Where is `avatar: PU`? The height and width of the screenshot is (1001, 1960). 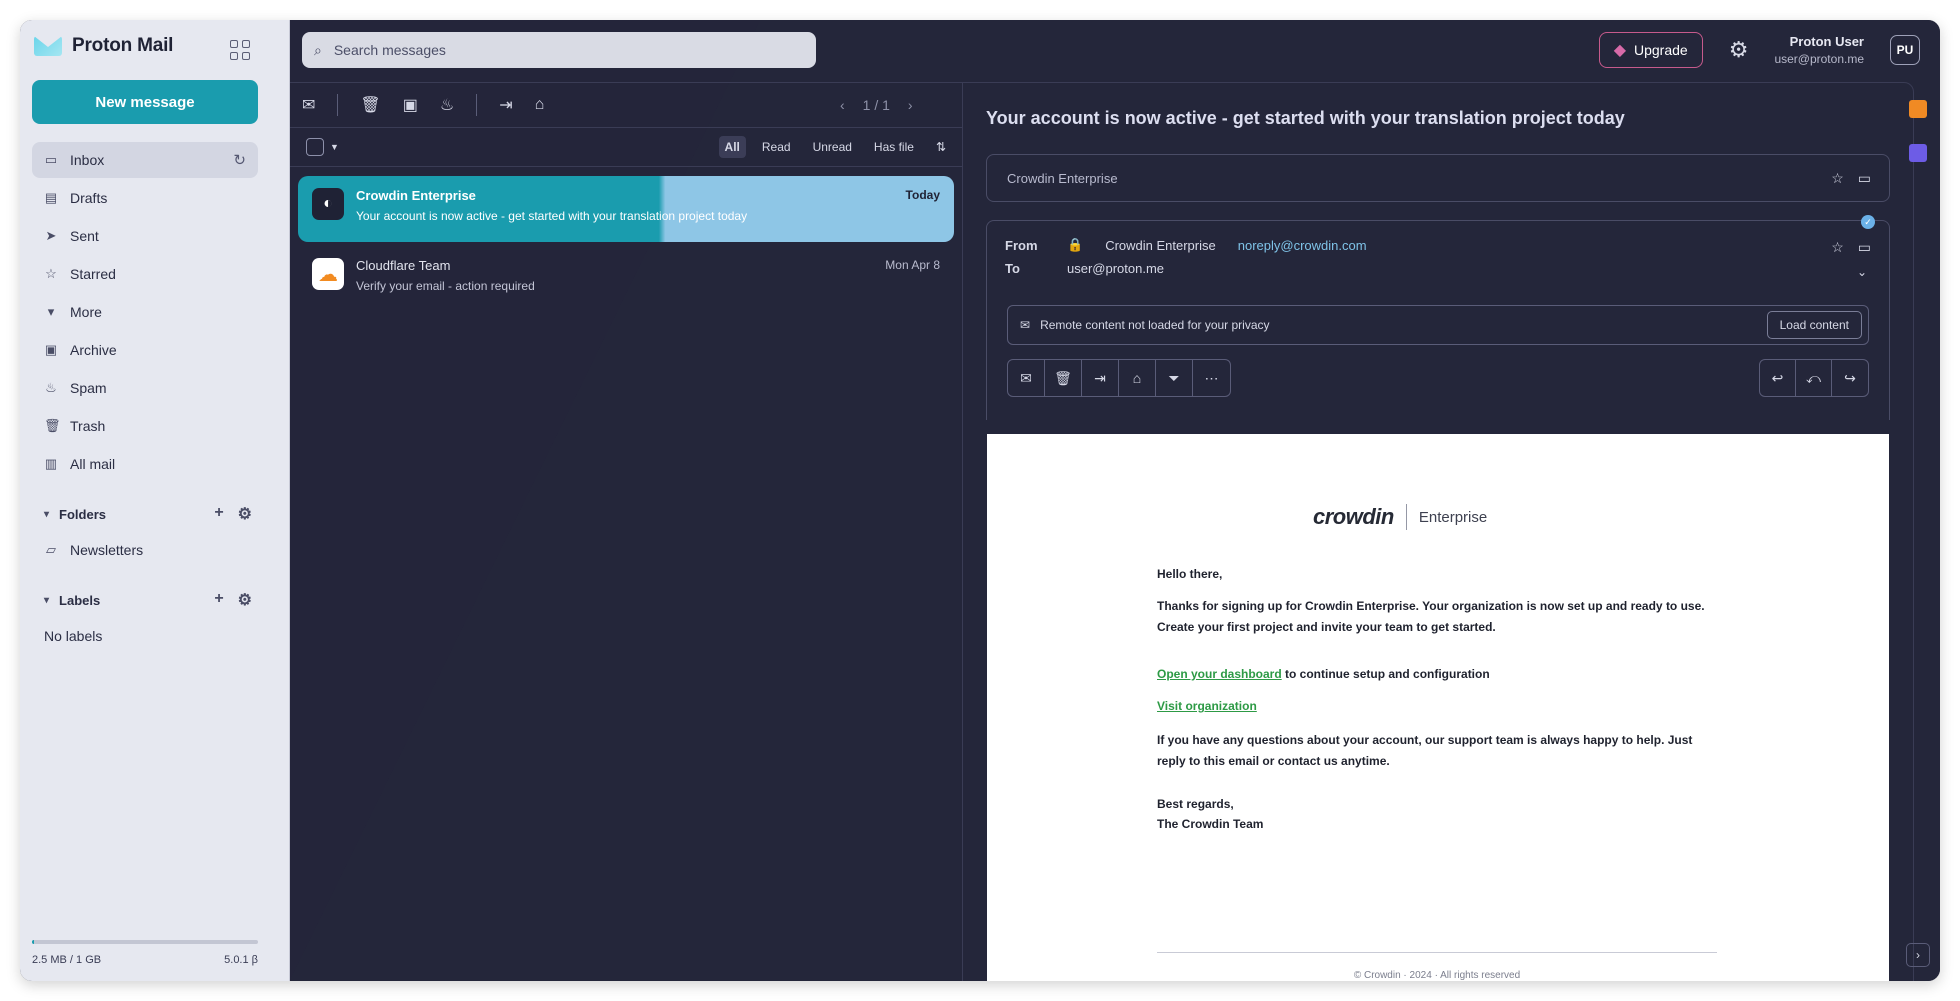 avatar: PU is located at coordinates (1905, 50).